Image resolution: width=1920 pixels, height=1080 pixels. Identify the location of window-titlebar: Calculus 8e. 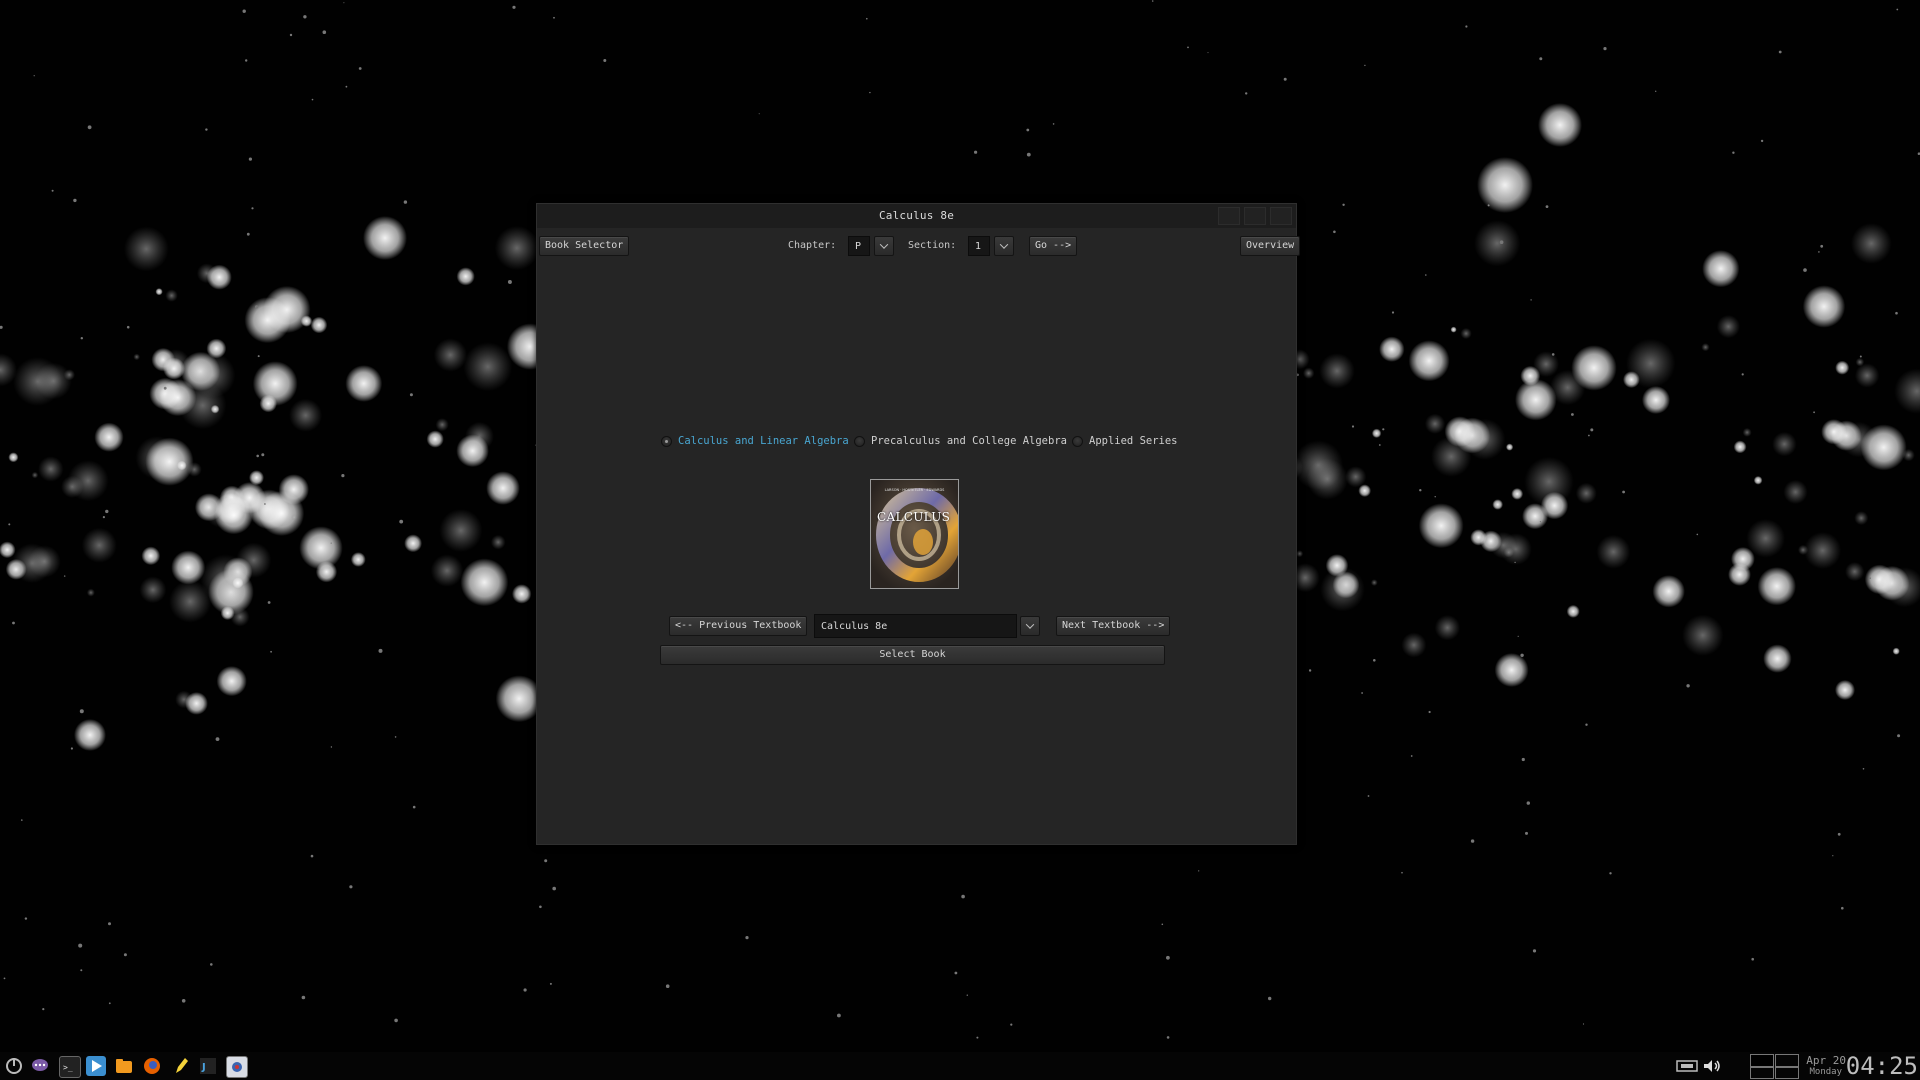
(916, 216).